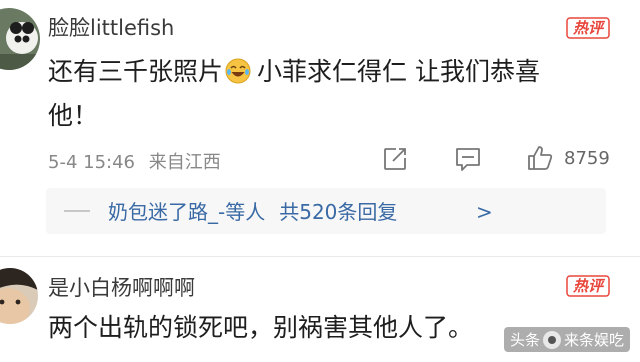  I want to click on laughing-tears-emoji, so click(238, 76).